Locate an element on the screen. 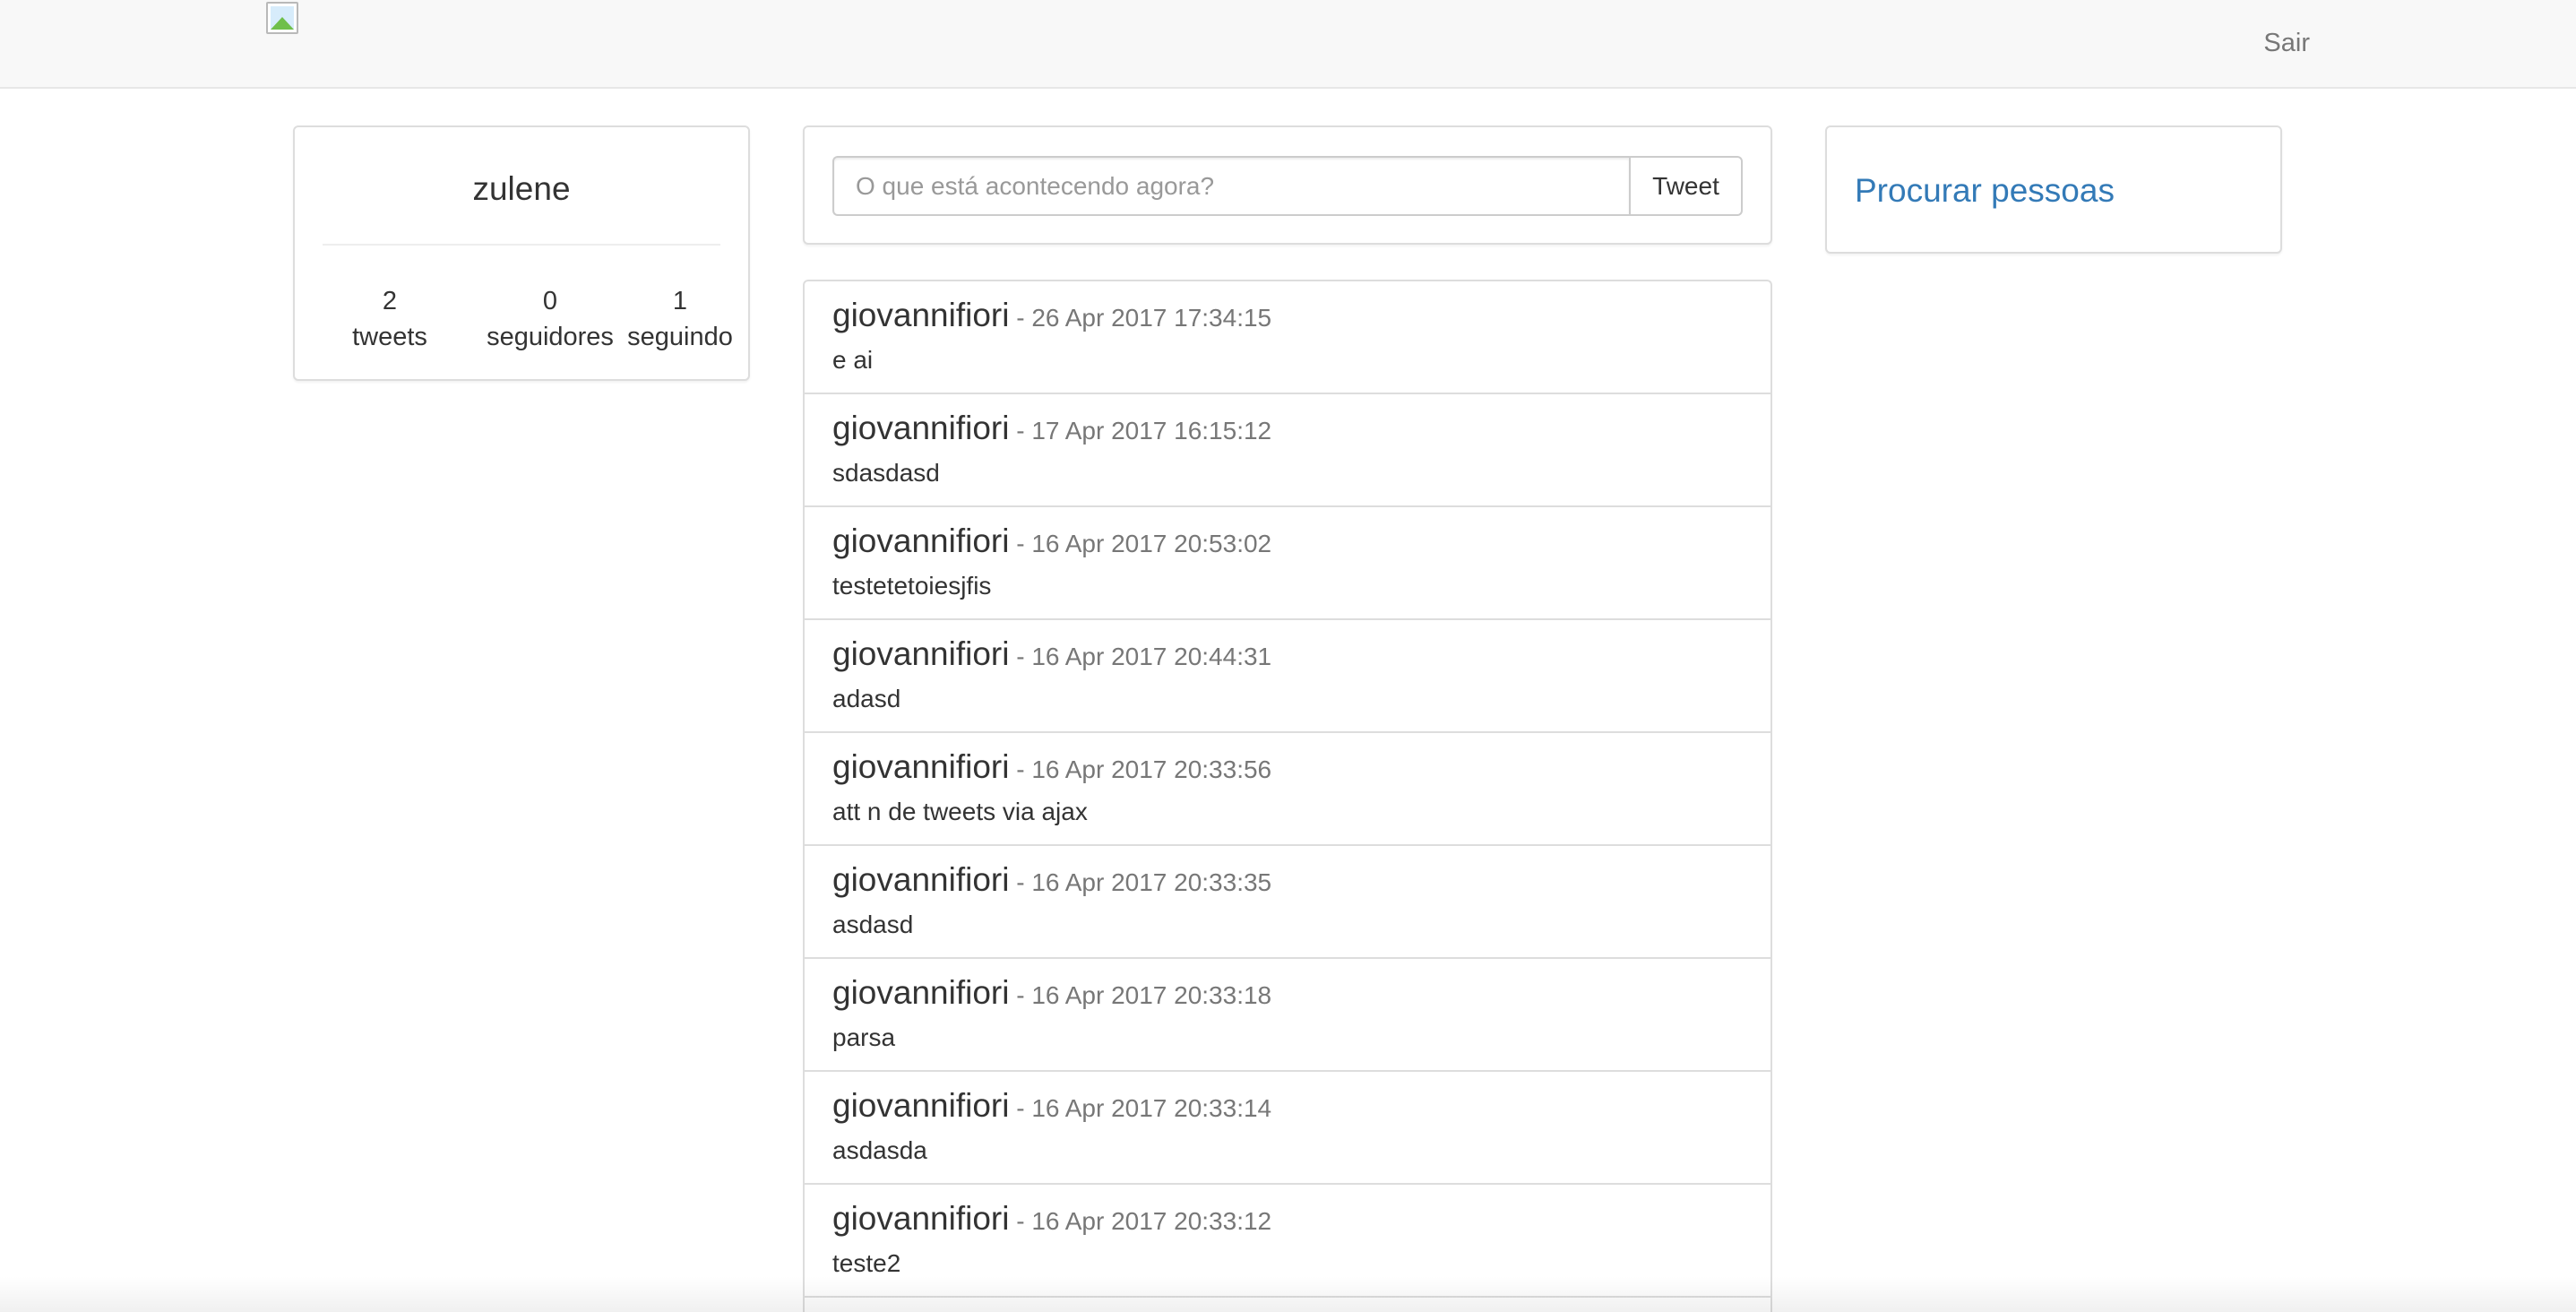 This screenshot has width=2576, height=1312. logout-link: Sair is located at coordinates (2286, 43).